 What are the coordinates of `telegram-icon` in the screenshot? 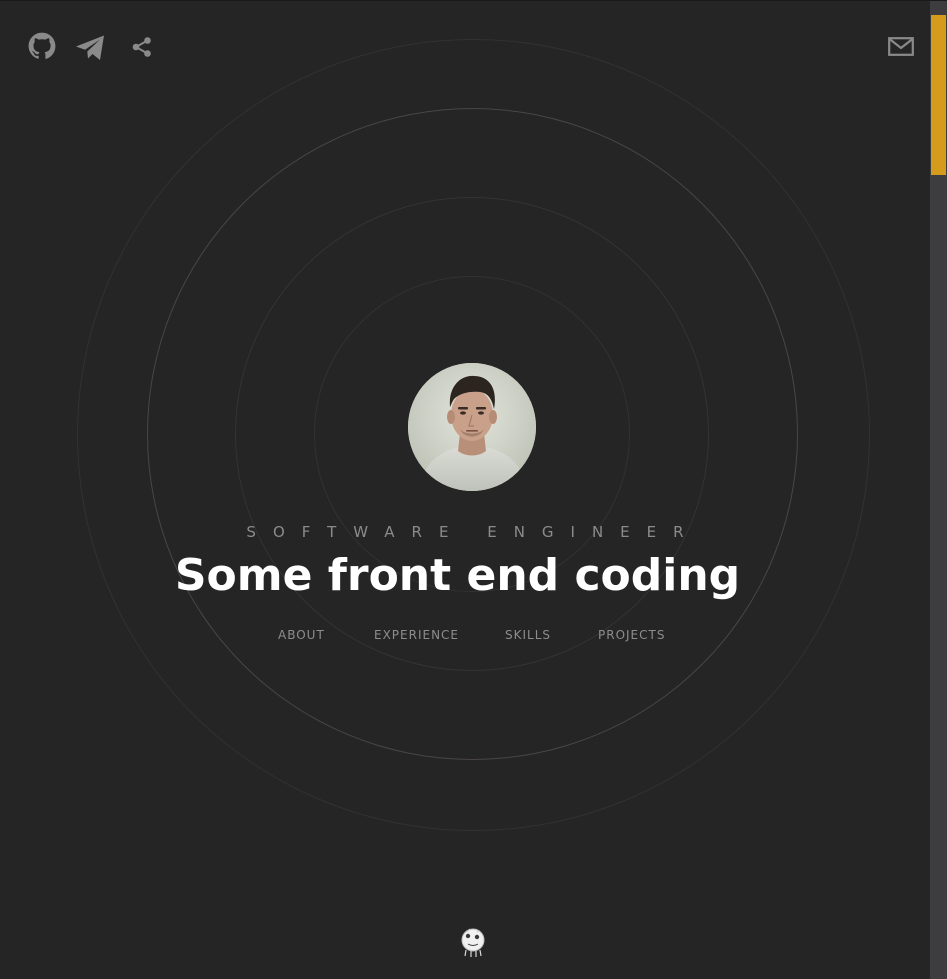 It's located at (90, 47).